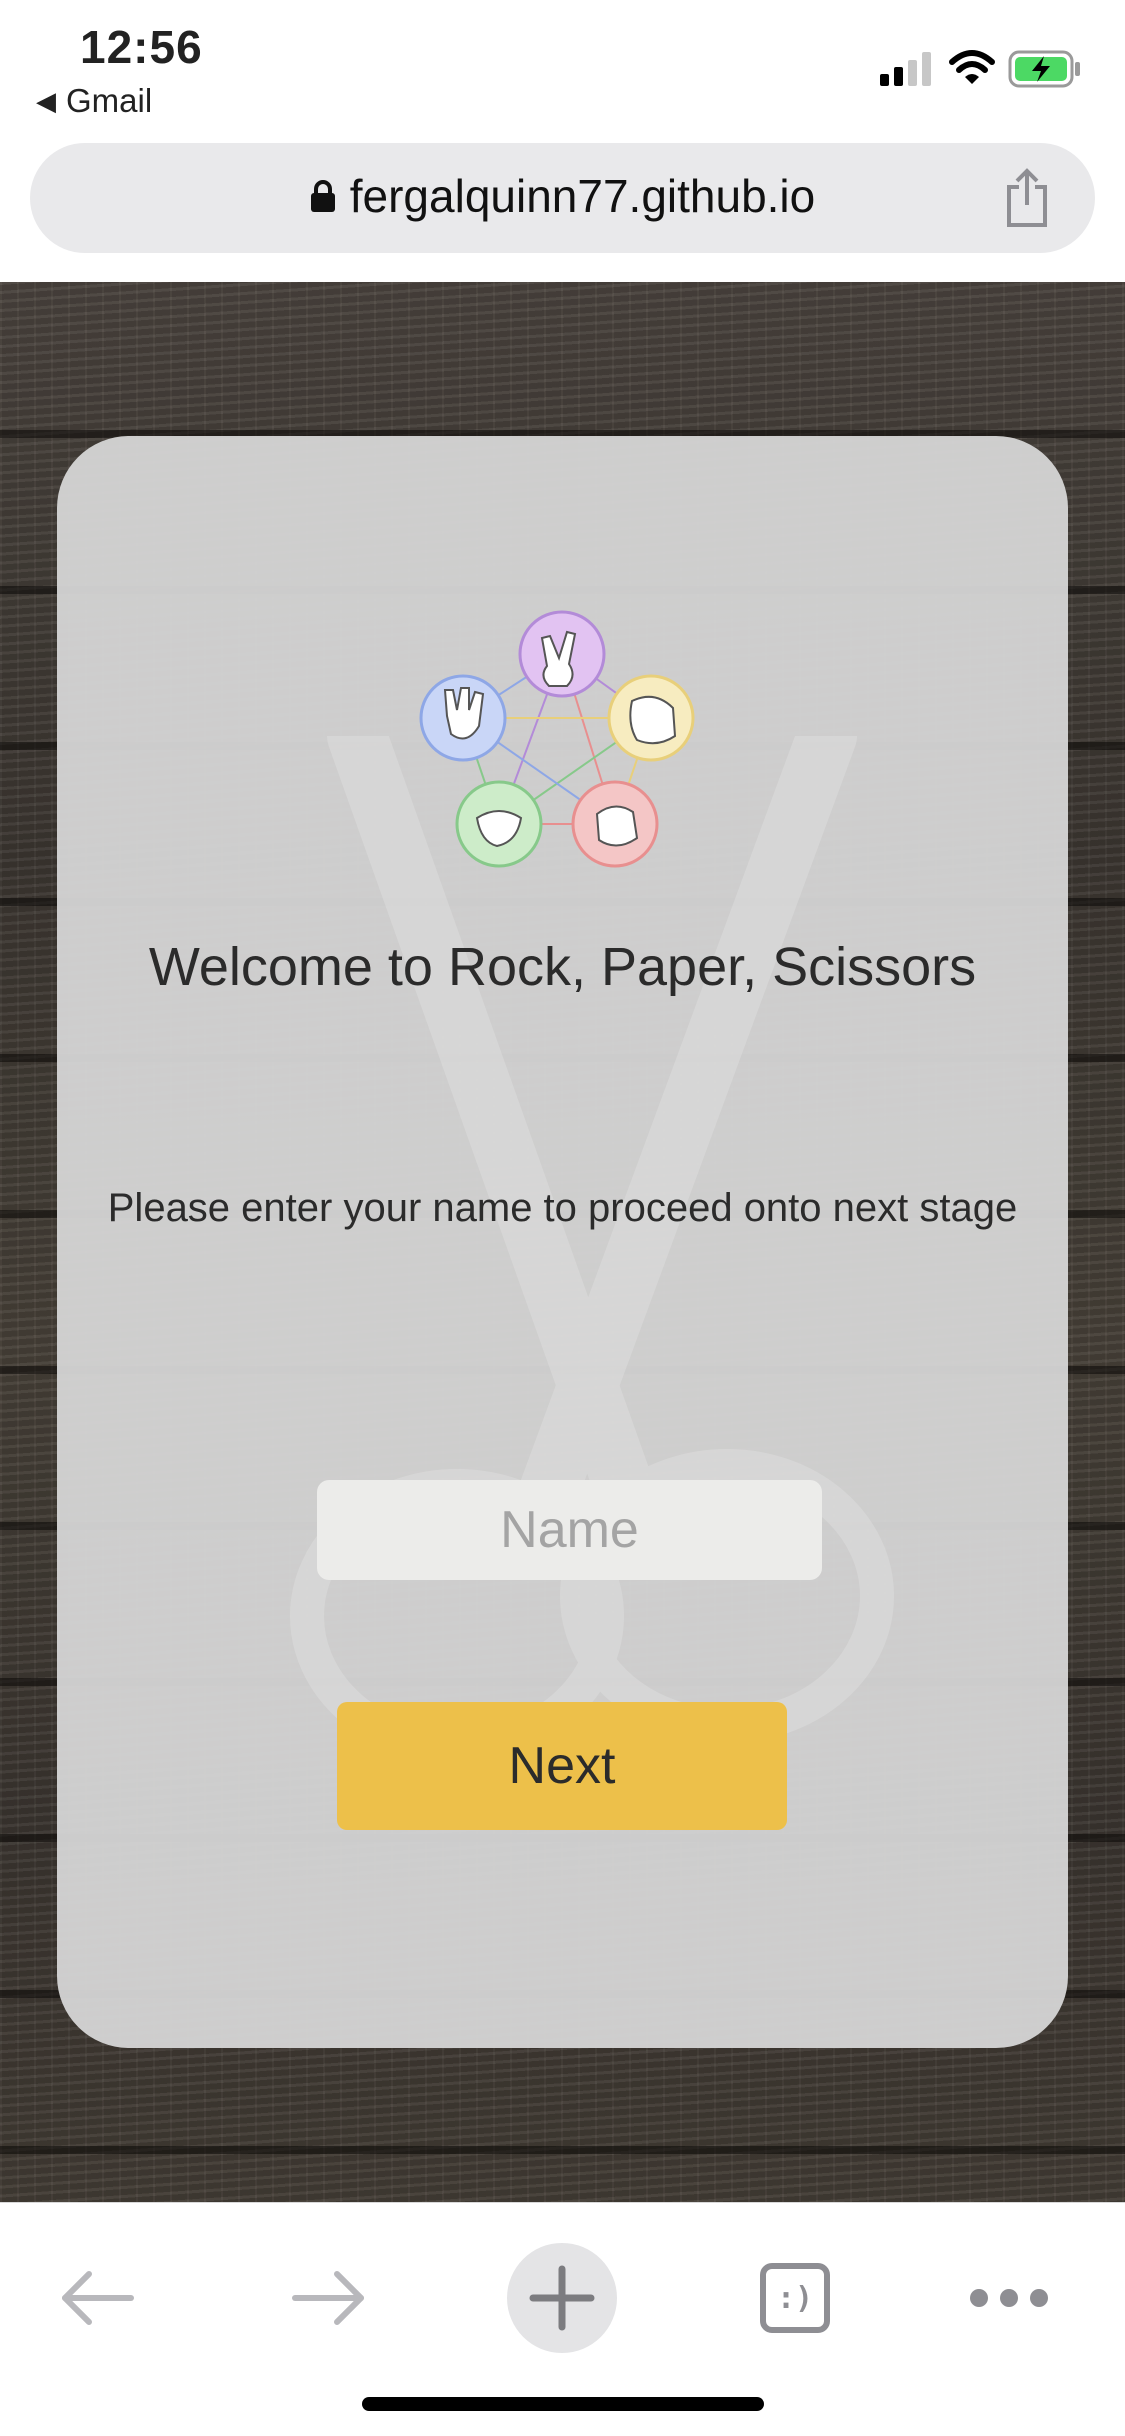 This screenshot has height=2436, width=1125. I want to click on back-app-label: Gmail, so click(109, 100).